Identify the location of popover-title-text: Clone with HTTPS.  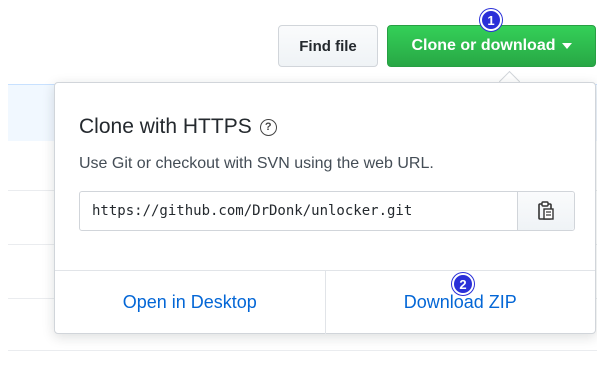
(165, 126).